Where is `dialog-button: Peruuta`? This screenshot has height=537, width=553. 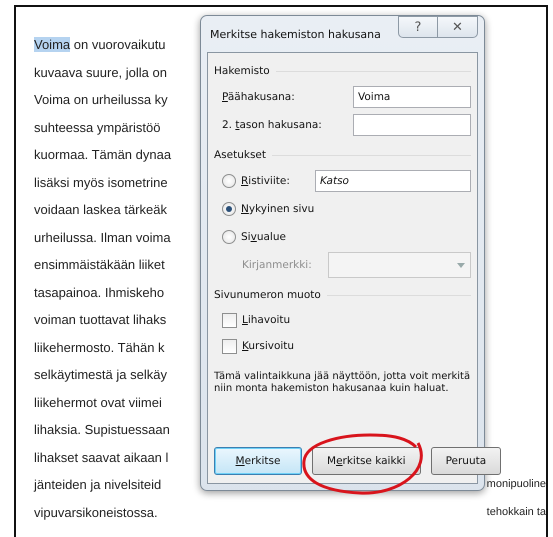 dialog-button: Peruuta is located at coordinates (465, 461).